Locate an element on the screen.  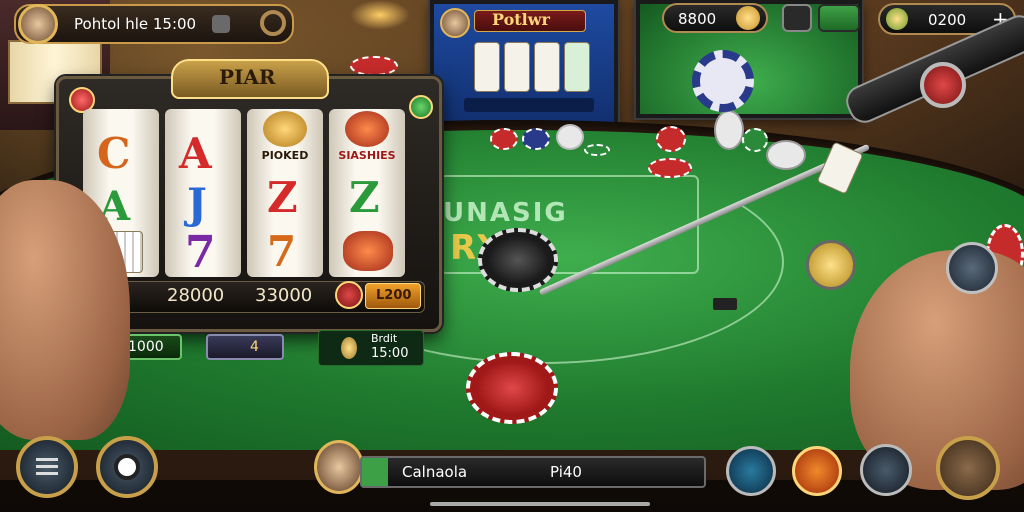
profile-status-text: Pohtol hle 15:00 is located at coordinates (135, 24).